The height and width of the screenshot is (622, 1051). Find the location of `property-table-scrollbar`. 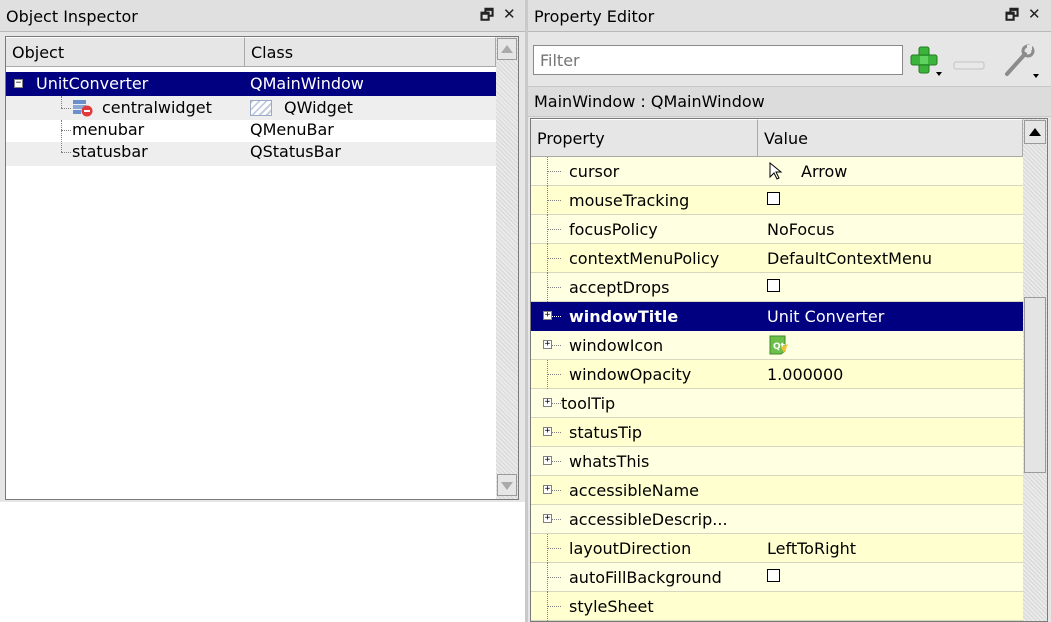

property-table-scrollbar is located at coordinates (1035, 370).